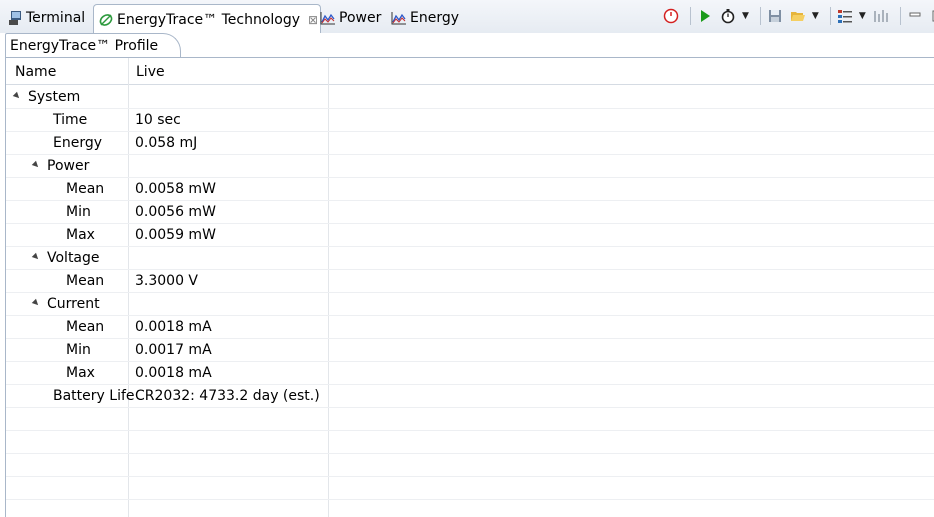  I want to click on tab-label: EnergyTrace™ Technology, so click(209, 19).